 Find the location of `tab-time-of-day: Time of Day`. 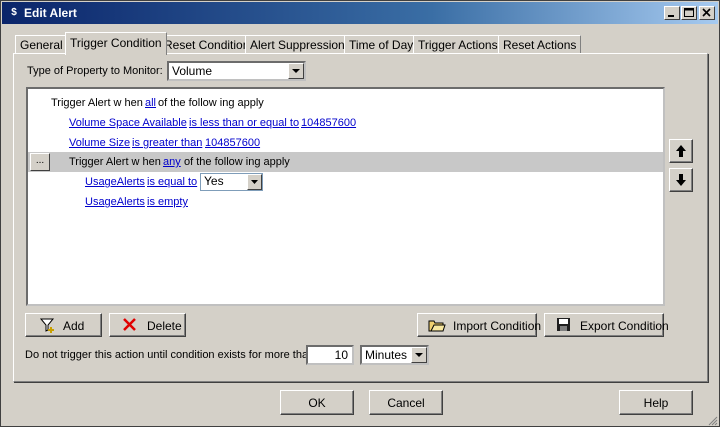

tab-time-of-day: Time of Day is located at coordinates (381, 44).